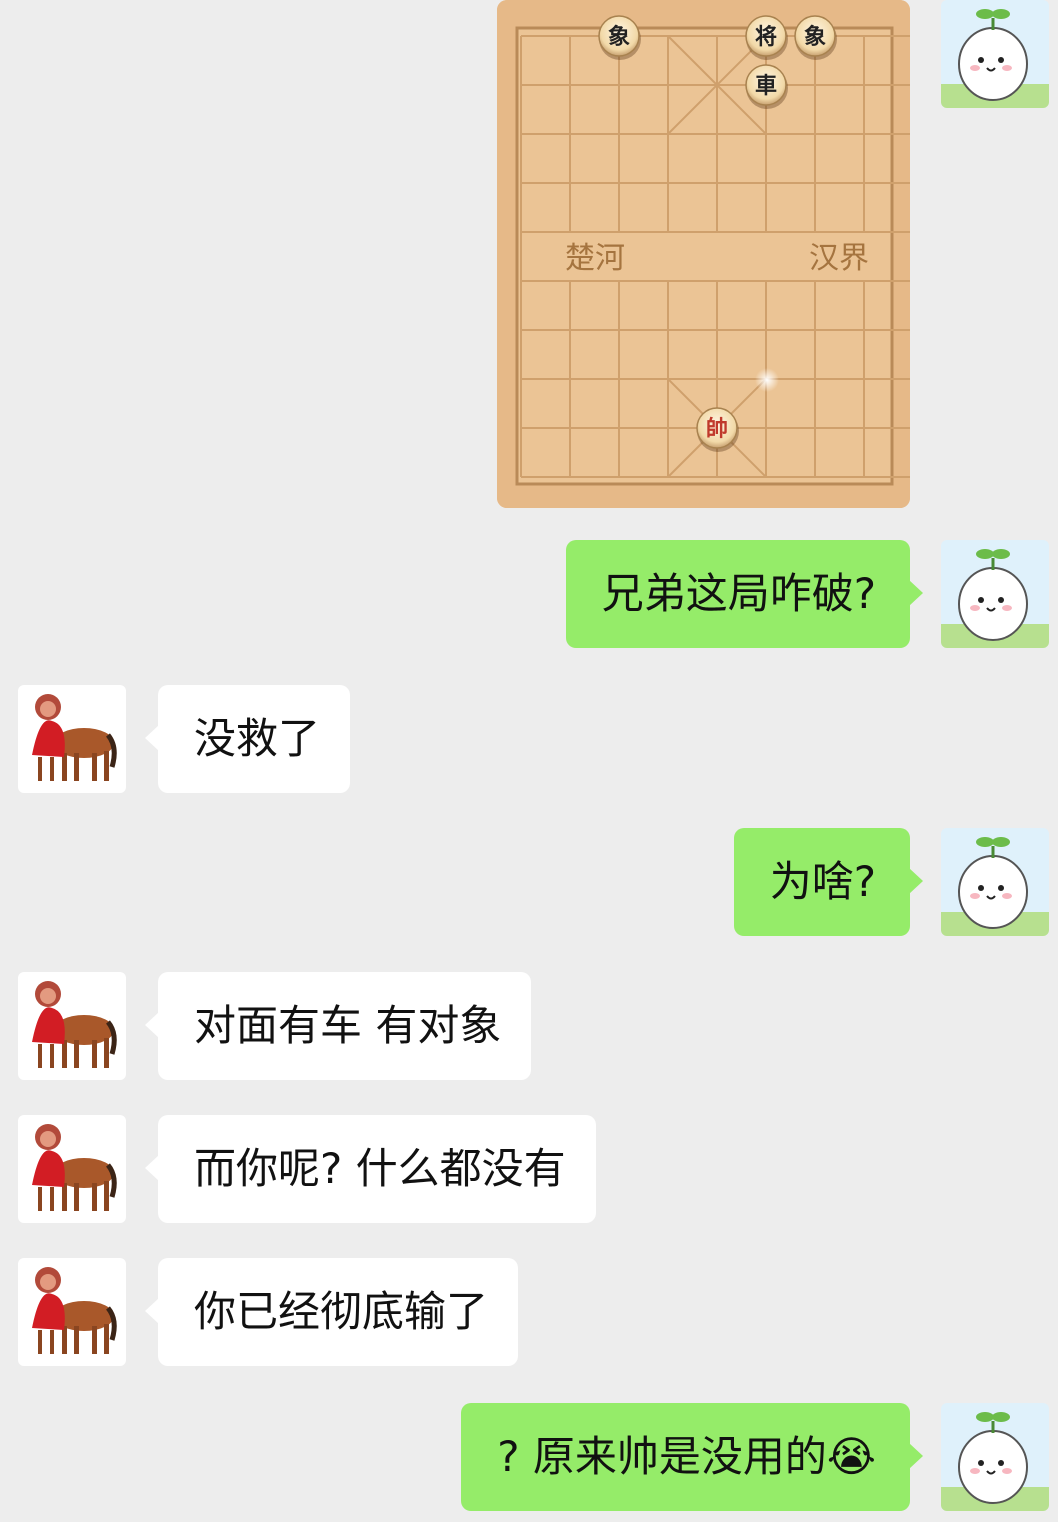  Describe the element at coordinates (380, 1168) in the screenshot. I see `message-text: 而你呢? 什么都没有` at that location.